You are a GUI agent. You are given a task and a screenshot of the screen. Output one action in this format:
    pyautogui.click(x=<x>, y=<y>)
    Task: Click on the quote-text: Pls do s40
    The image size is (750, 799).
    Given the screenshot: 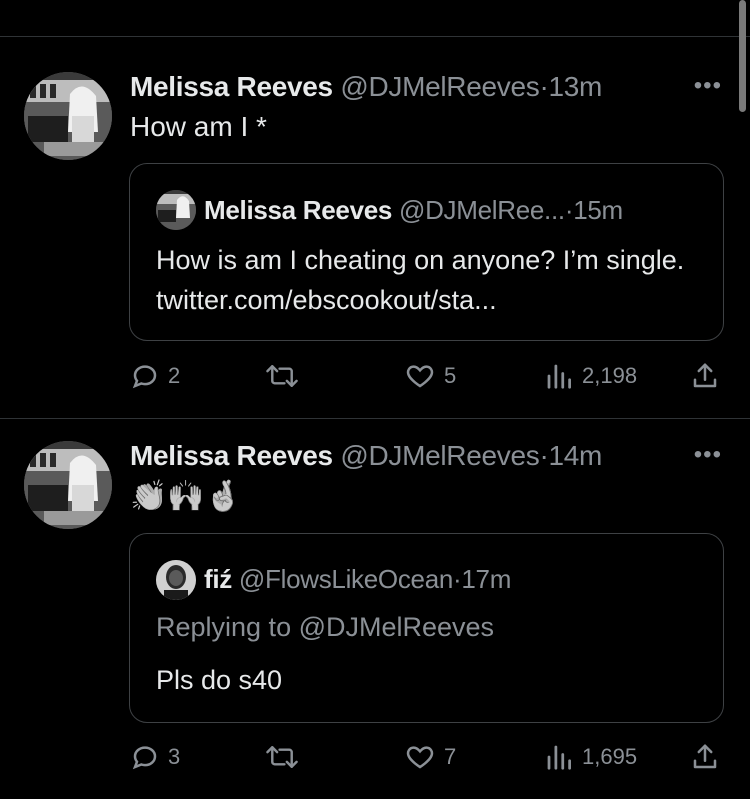 What is the action you would take?
    pyautogui.click(x=219, y=680)
    